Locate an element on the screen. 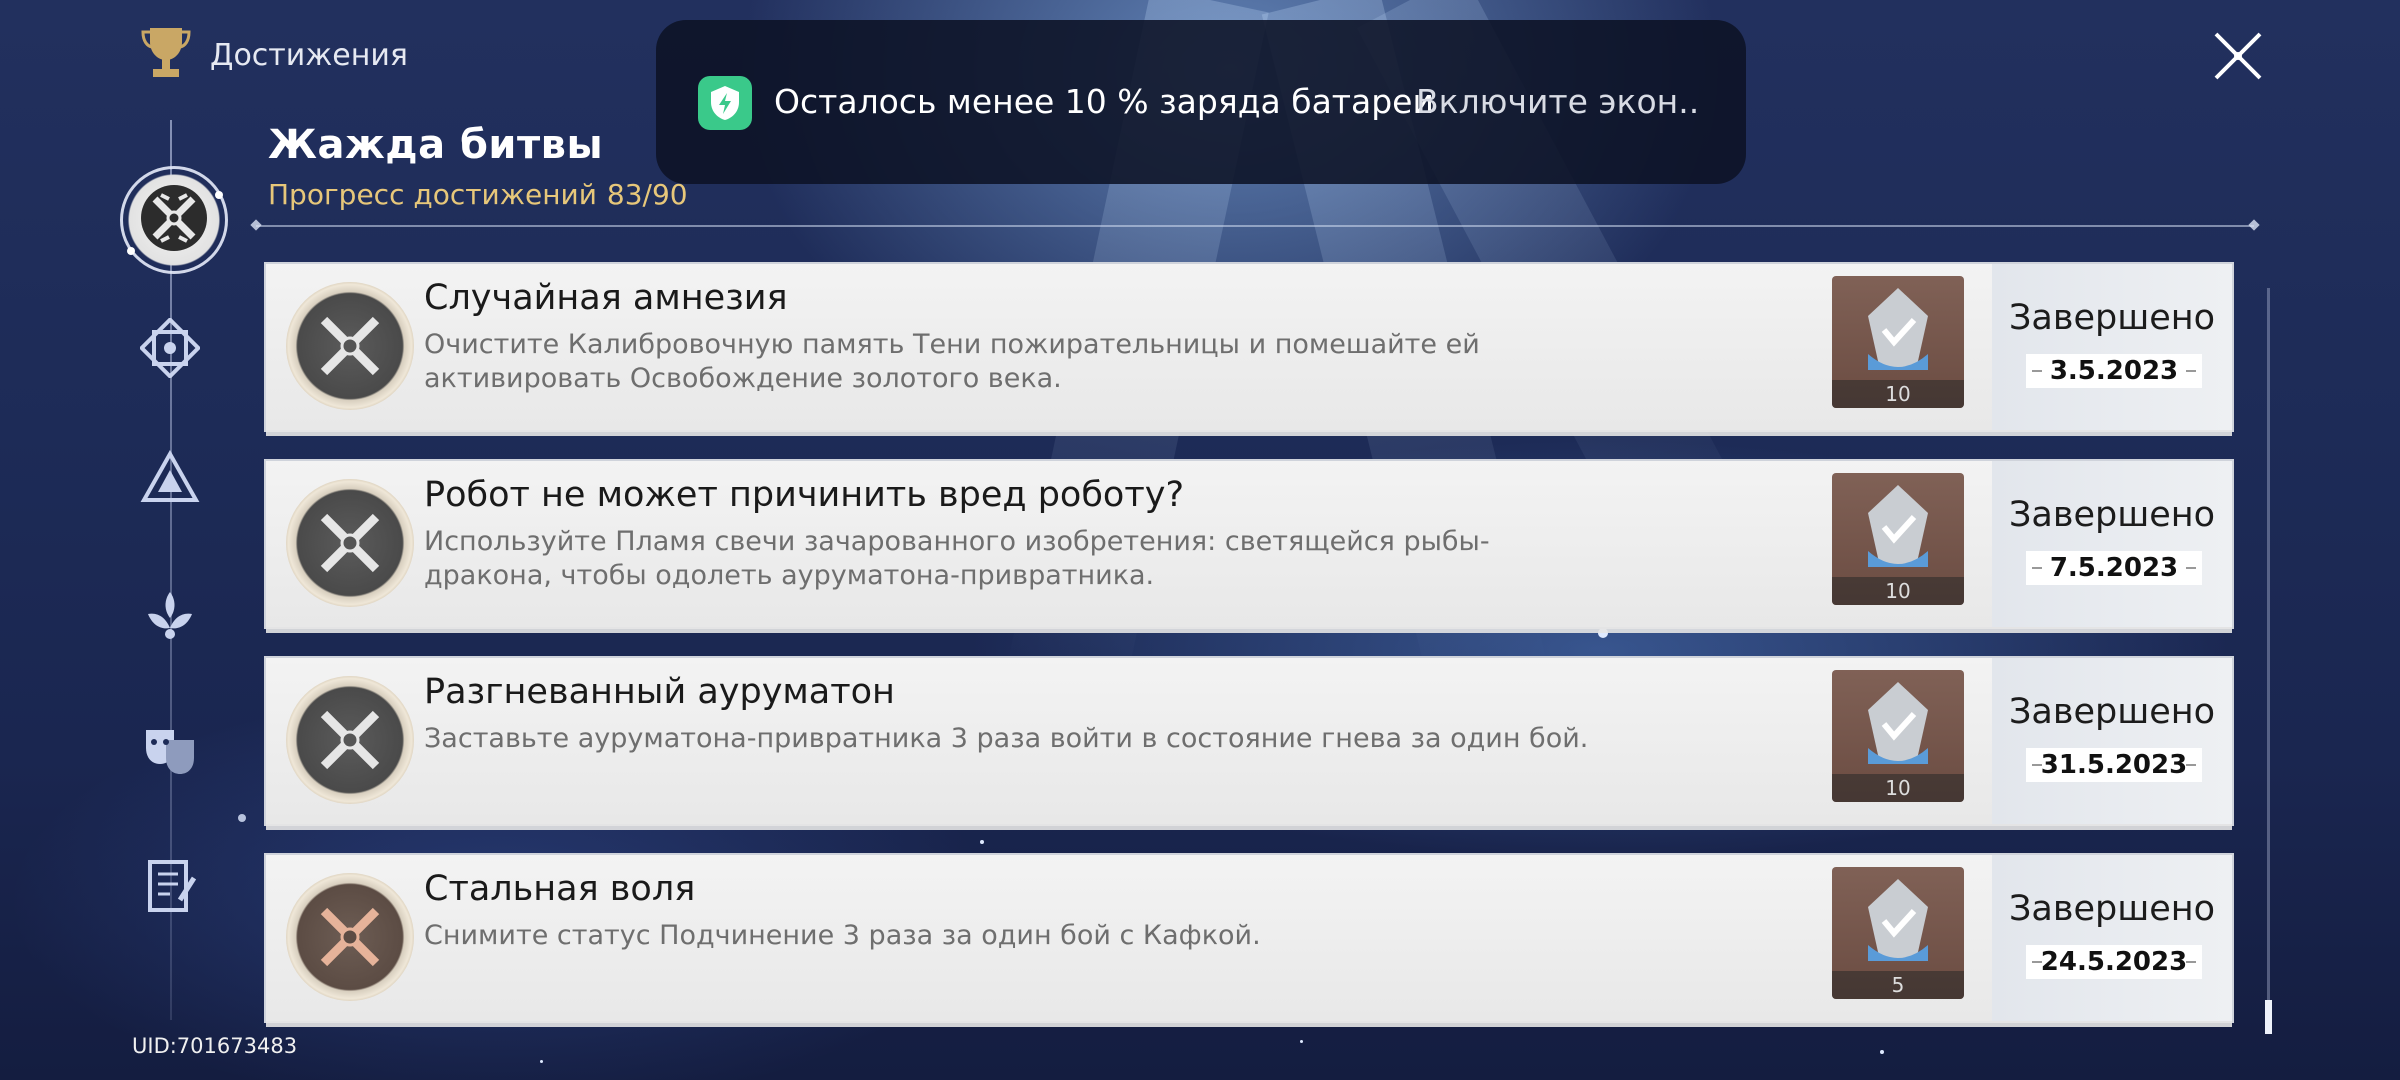 This screenshot has height=1080, width=2400. rail-item-triangle is located at coordinates (170, 478).